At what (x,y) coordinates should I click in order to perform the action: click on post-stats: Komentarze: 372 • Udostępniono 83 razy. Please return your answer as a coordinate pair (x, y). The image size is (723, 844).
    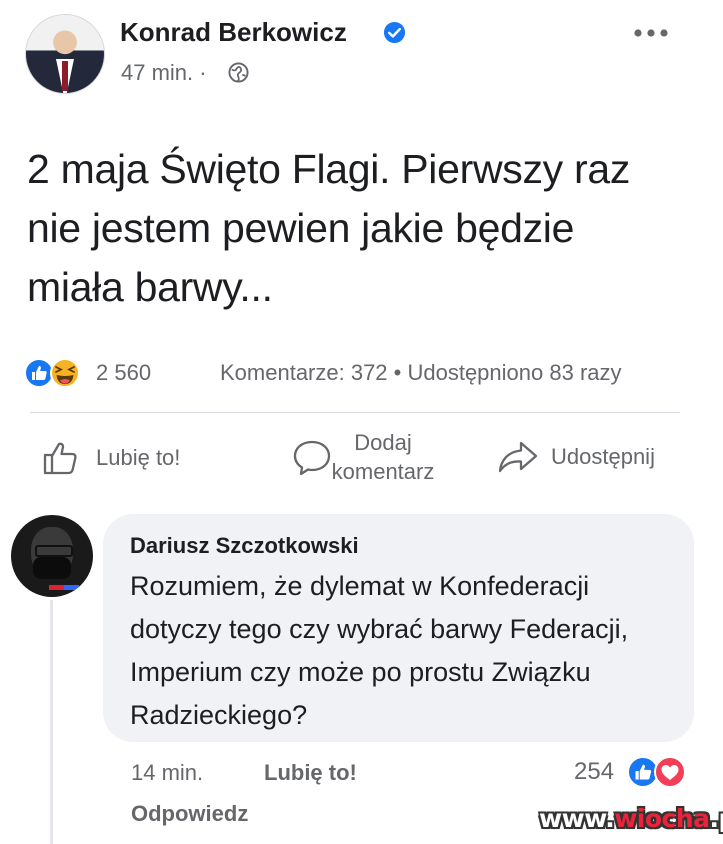
    Looking at the image, I should click on (421, 373).